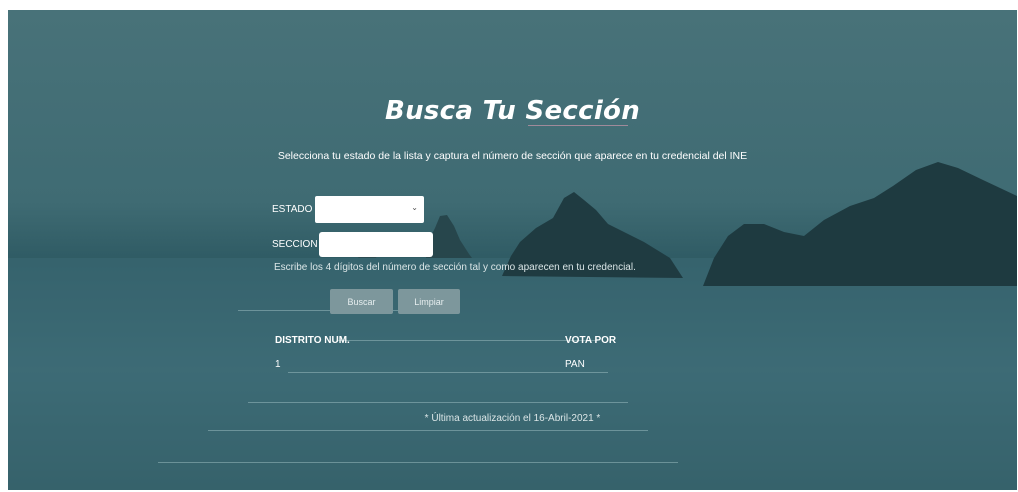  I want to click on vota-por-header: VOTA POR, so click(591, 340).